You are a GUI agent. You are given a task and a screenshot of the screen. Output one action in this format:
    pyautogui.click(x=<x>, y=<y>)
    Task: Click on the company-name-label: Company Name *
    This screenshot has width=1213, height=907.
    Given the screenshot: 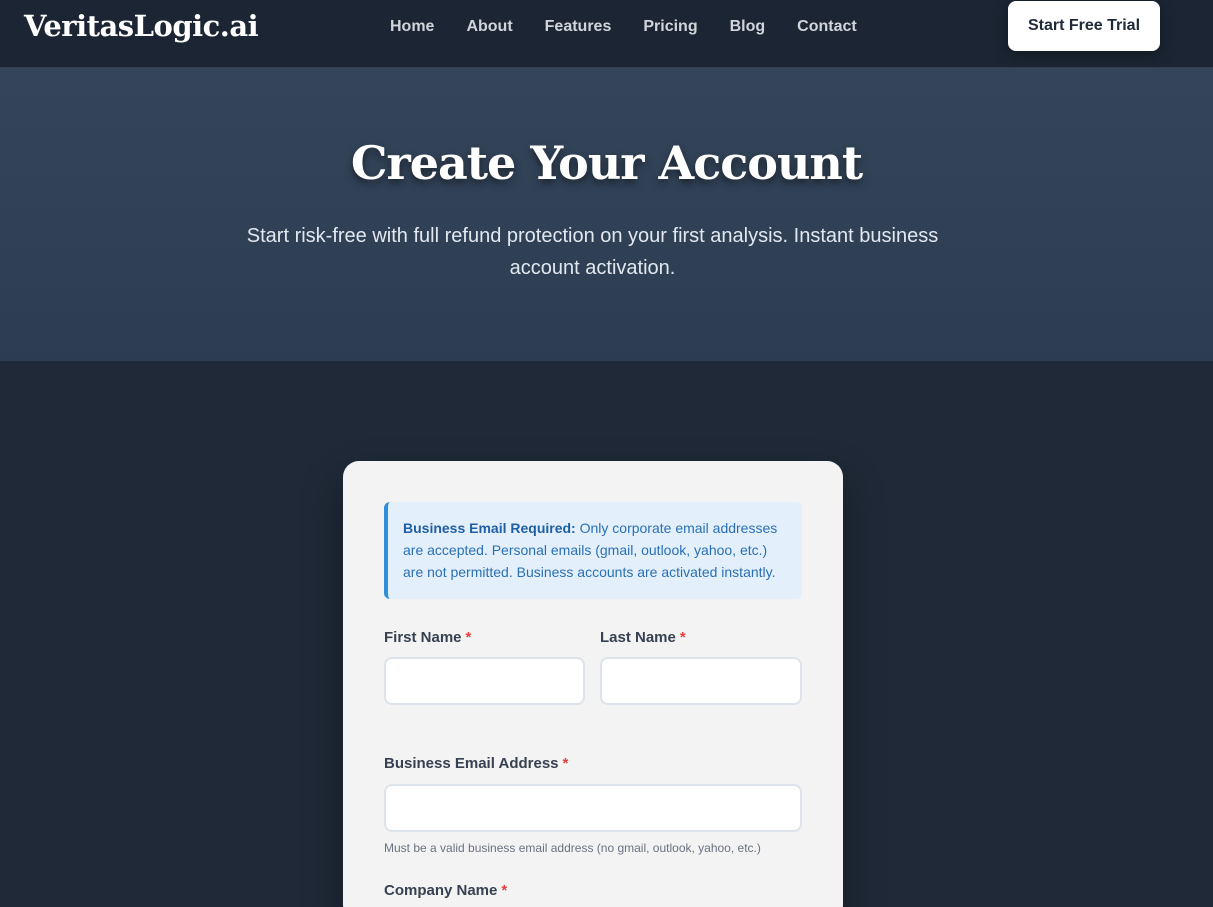 What is the action you would take?
    pyautogui.click(x=445, y=890)
    